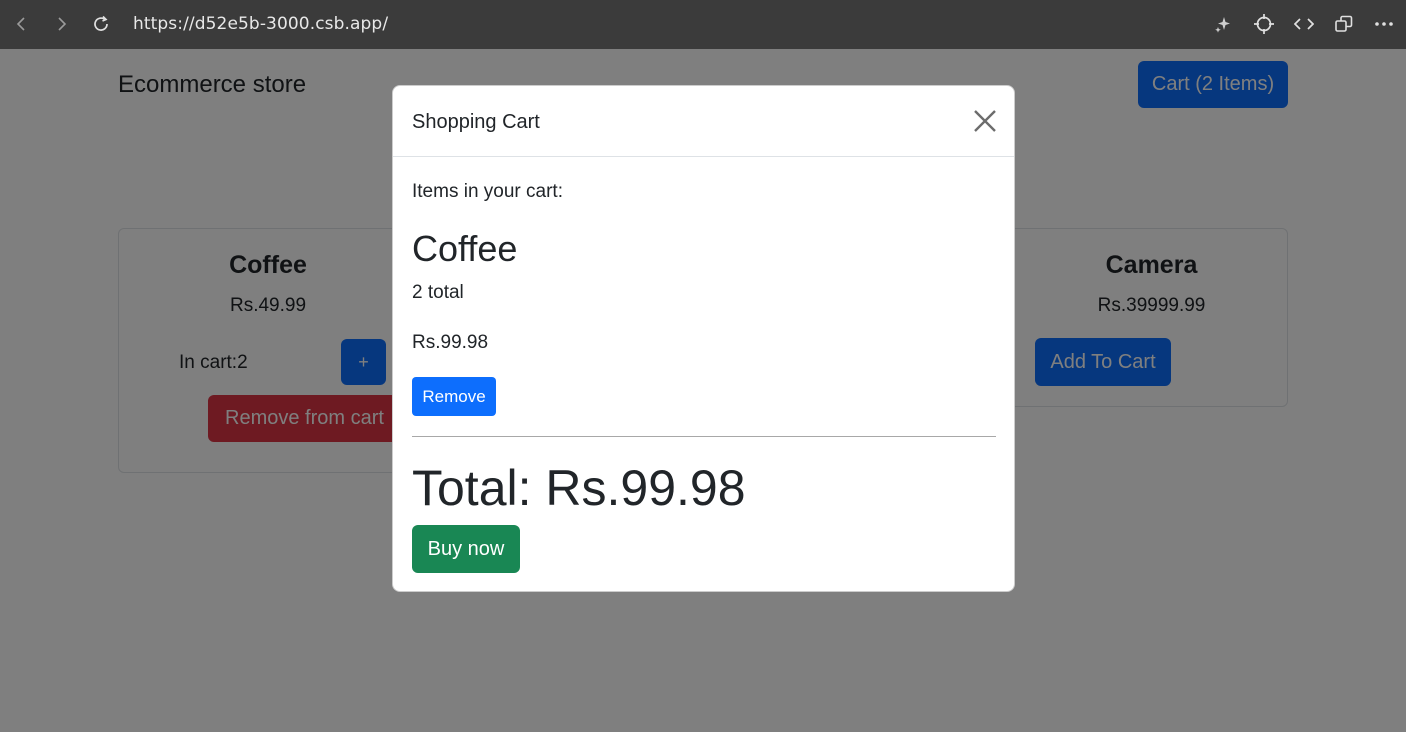  What do you see at coordinates (1304, 24) in the screenshot?
I see `code-icon` at bounding box center [1304, 24].